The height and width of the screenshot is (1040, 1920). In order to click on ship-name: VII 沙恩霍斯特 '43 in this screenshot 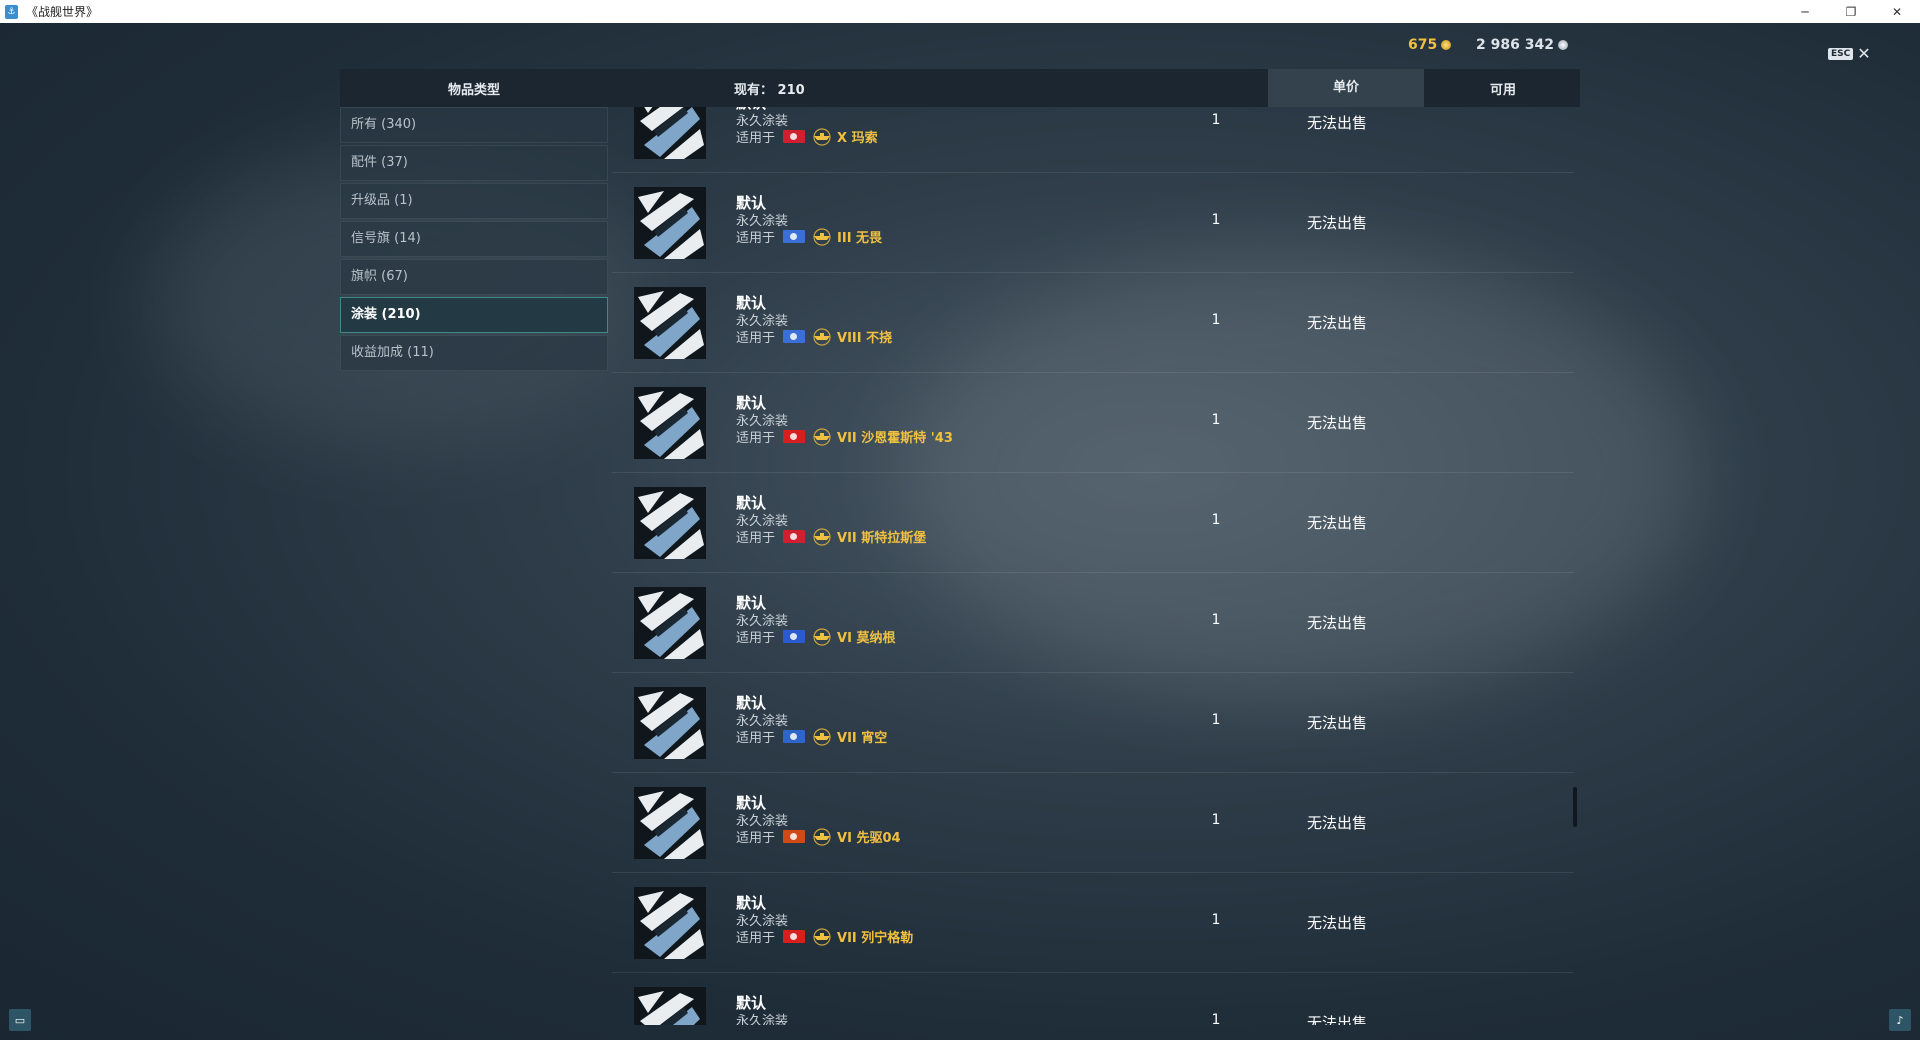, I will do `click(895, 438)`.